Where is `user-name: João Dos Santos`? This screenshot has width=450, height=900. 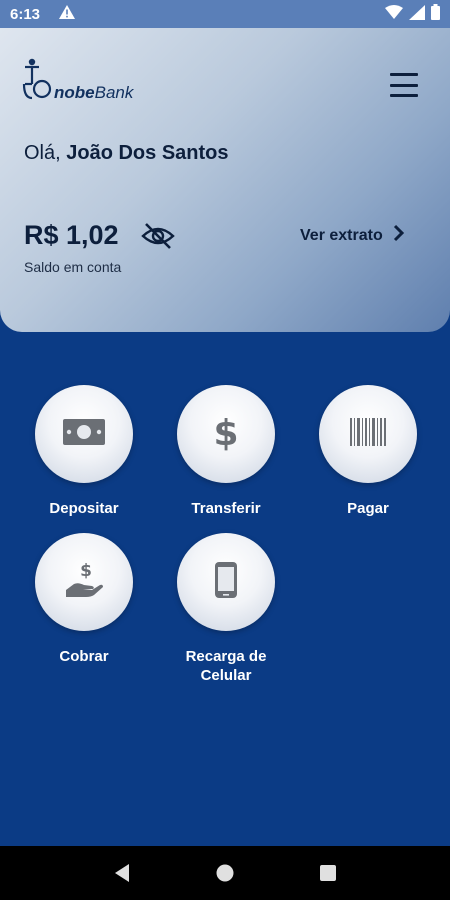
user-name: João Dos Santos is located at coordinates (147, 153).